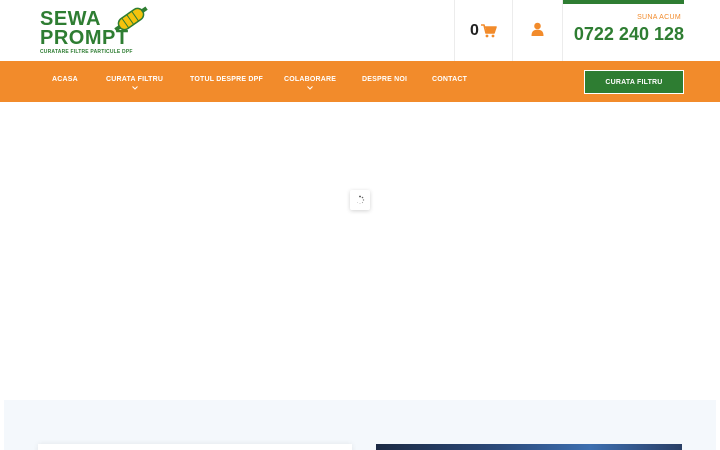  Describe the element at coordinates (135, 79) in the screenshot. I see `nav-item-label: CURATA FILTRU` at that location.